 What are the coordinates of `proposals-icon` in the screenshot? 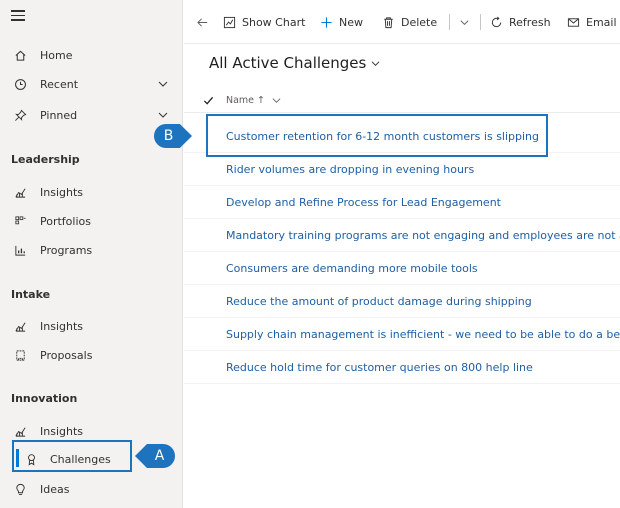 It's located at (20, 355).